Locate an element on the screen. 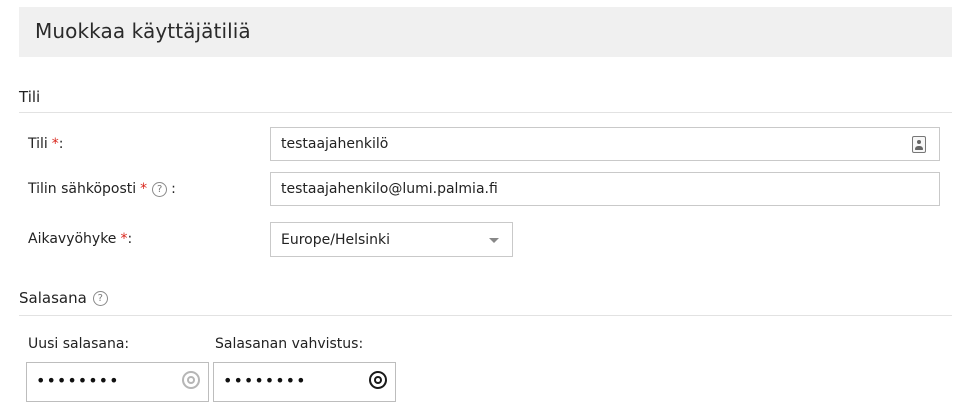  timezone-label: Aikavyöhyke * : is located at coordinates (80, 239).